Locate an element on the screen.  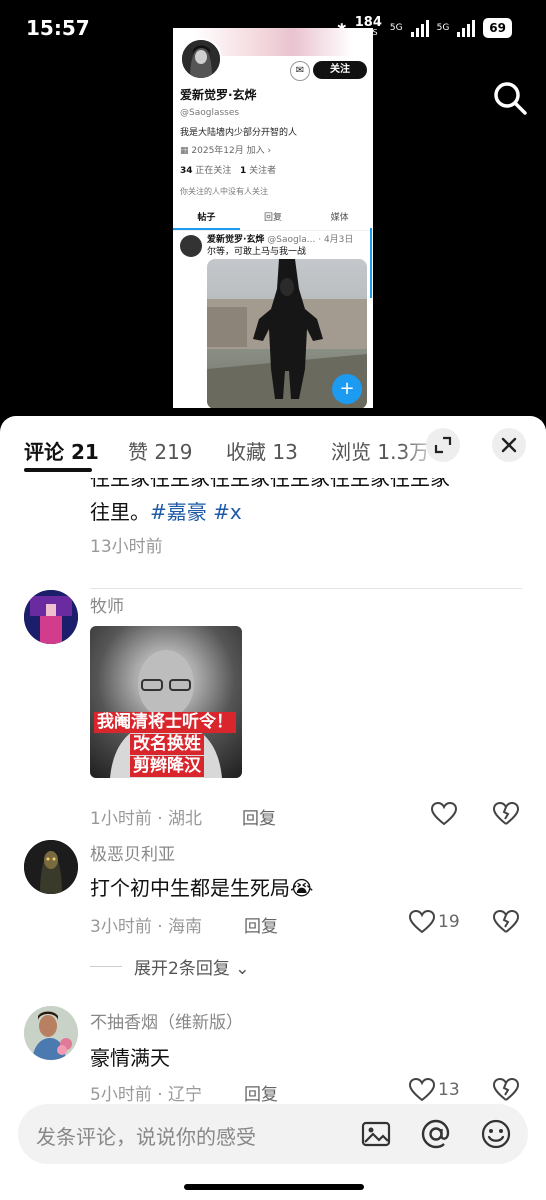
tab-indicator is located at coordinates (58, 470).